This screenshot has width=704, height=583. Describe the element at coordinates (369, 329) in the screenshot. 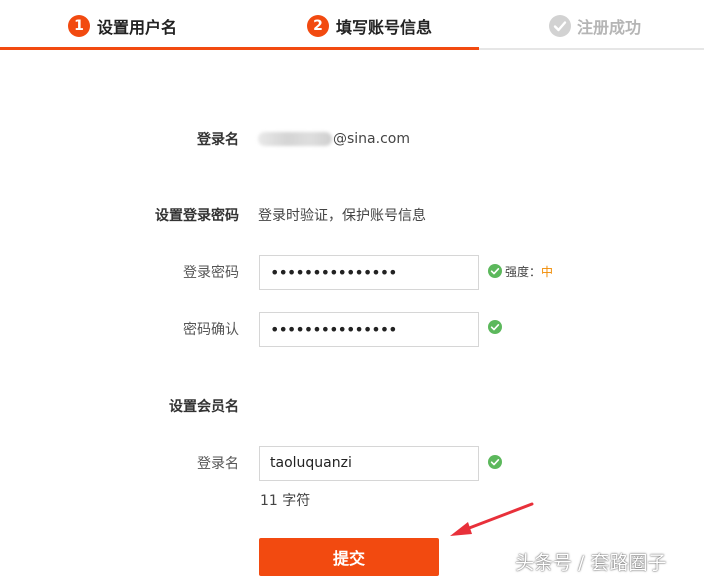

I see `confirm-password-input: •••••••••••••••` at that location.